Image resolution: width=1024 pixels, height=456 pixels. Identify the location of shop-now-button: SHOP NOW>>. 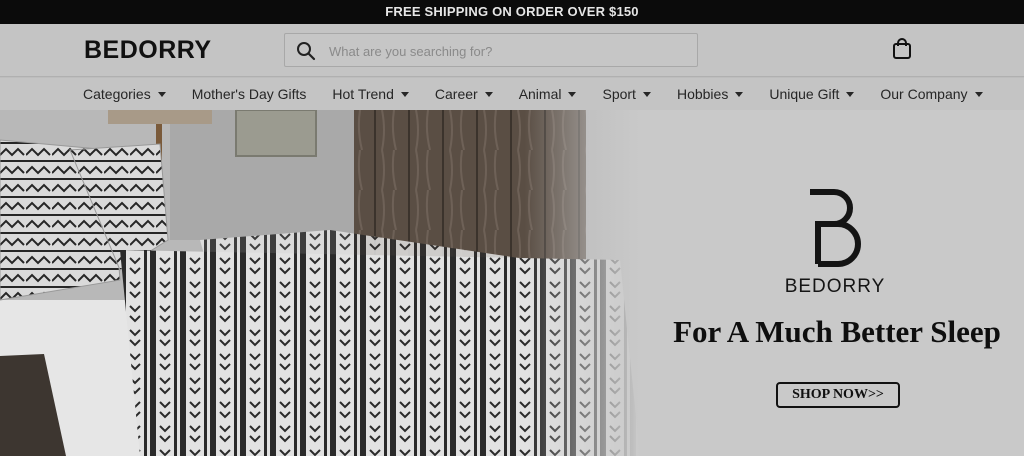
(838, 395).